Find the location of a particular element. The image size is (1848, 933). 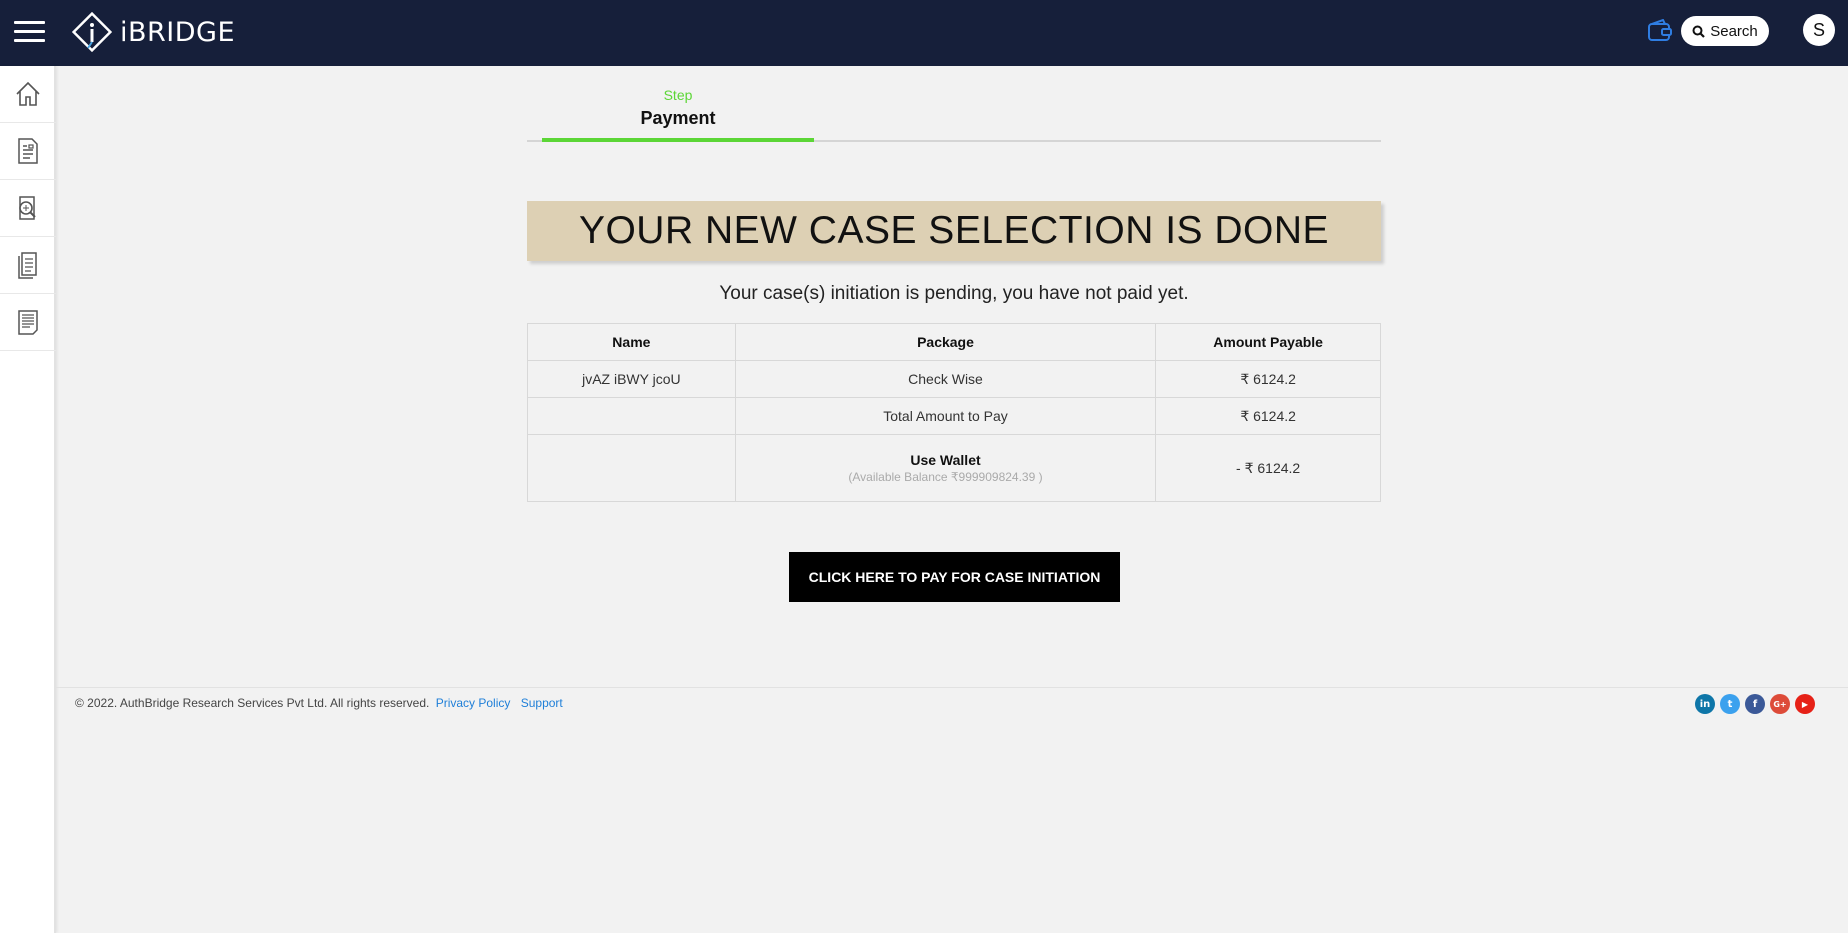

footer-divider is located at coordinates (952, 687).